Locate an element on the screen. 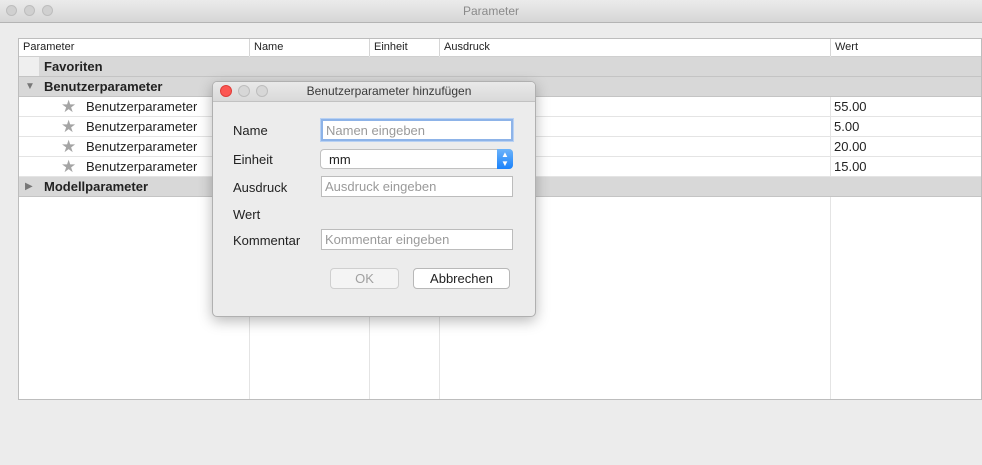 The image size is (982, 465). collapse-arrow-icon: ▼ is located at coordinates (30, 87).